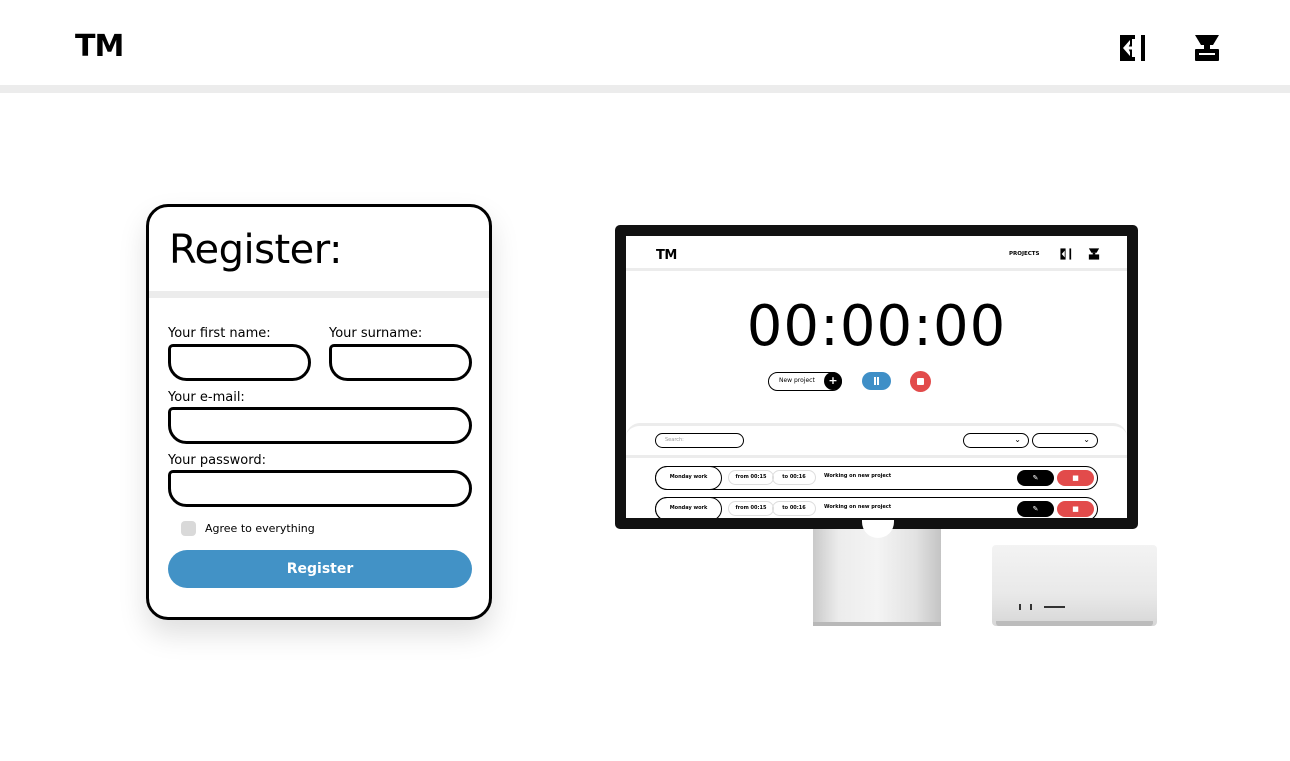 Image resolution: width=1290 pixels, height=761 pixels. Describe the element at coordinates (206, 397) in the screenshot. I see `email-label: Your e-mail:` at that location.